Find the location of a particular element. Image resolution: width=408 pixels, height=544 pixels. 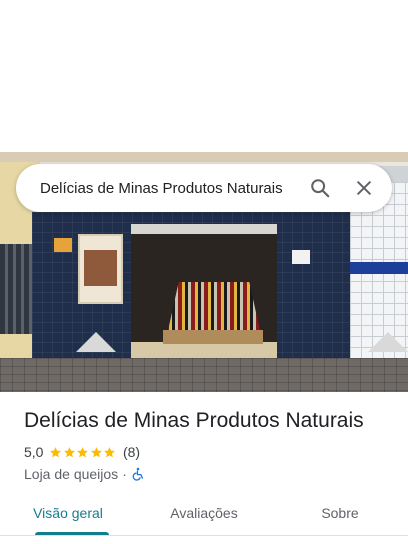

category-row: Loja de queijos · is located at coordinates (84, 474).